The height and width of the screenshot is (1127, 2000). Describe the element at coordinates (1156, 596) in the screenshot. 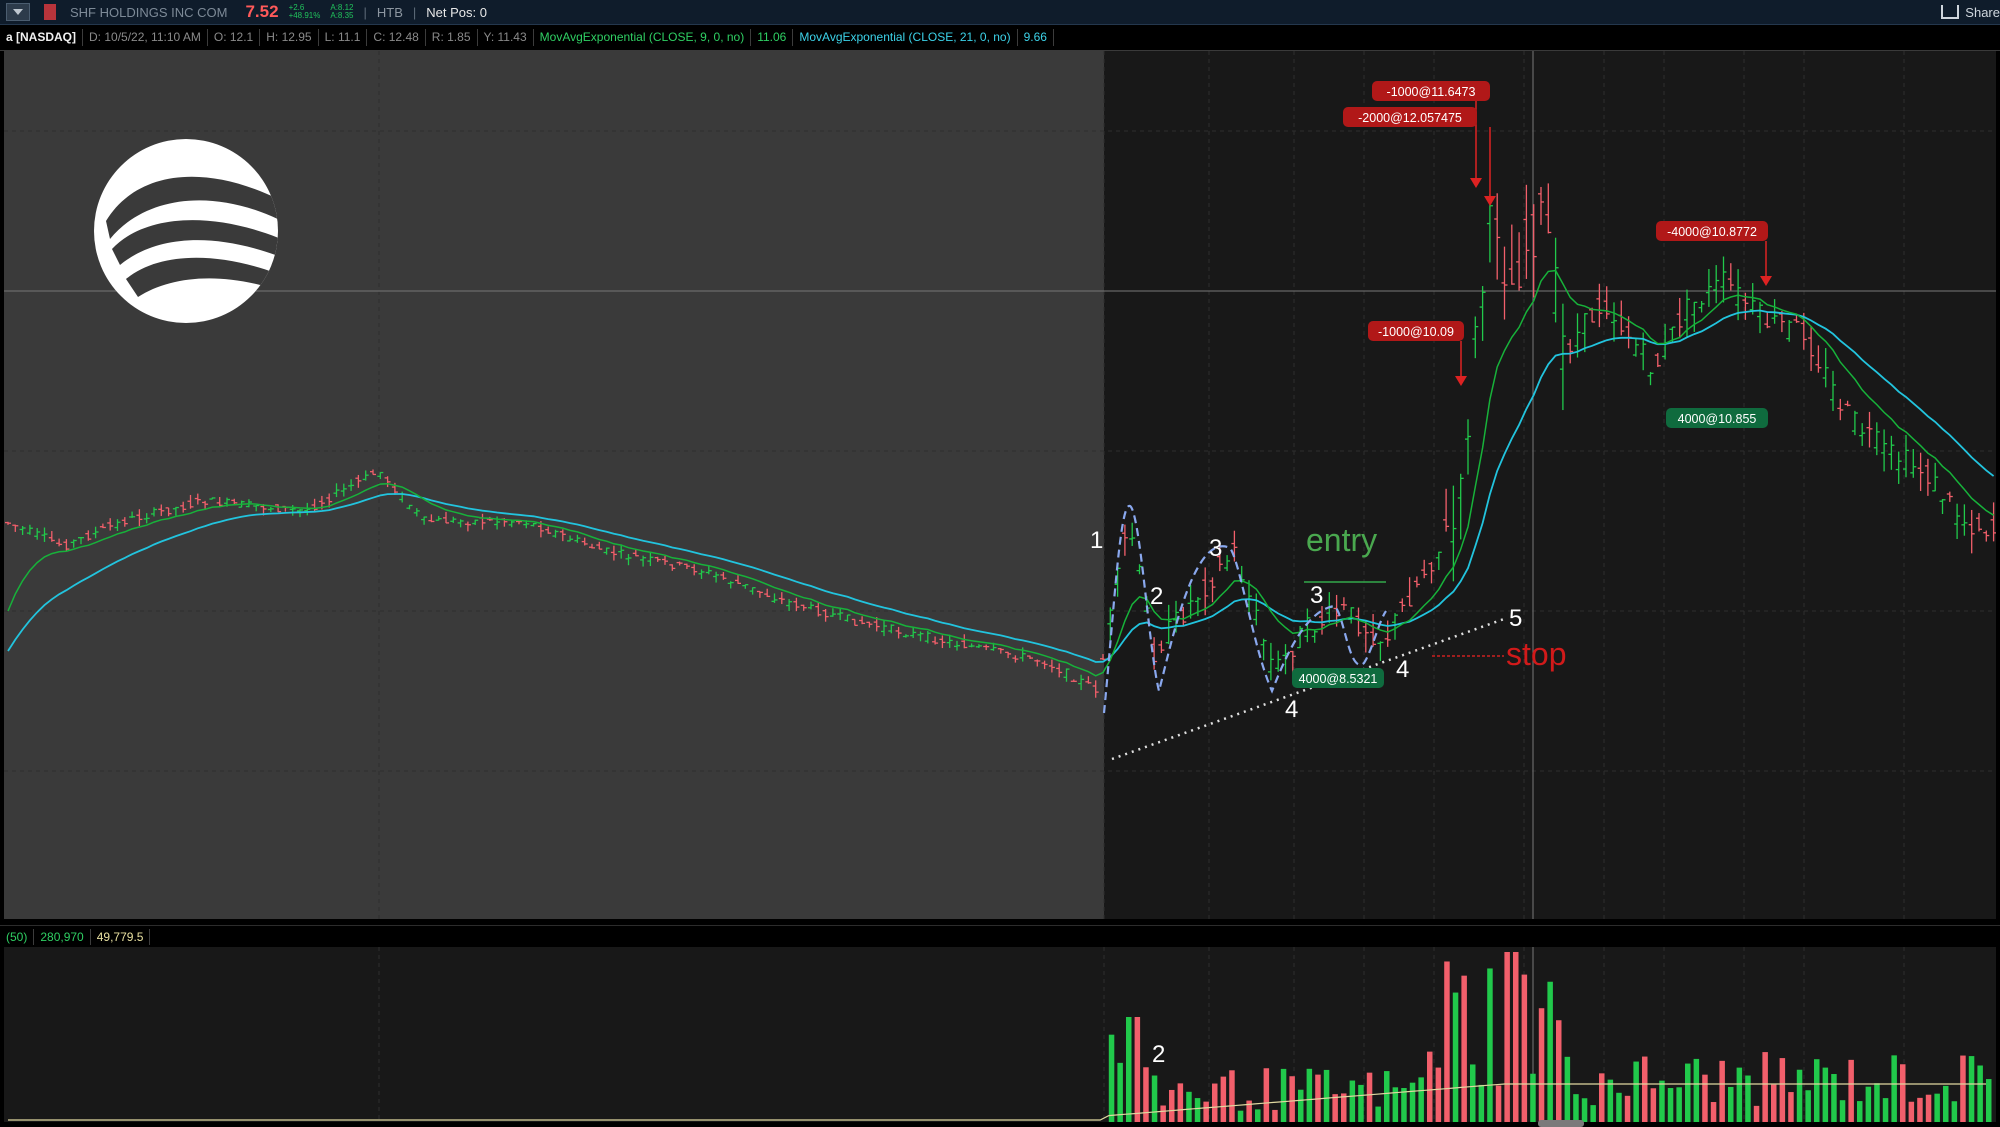

I see `wave-label-2: 2` at that location.